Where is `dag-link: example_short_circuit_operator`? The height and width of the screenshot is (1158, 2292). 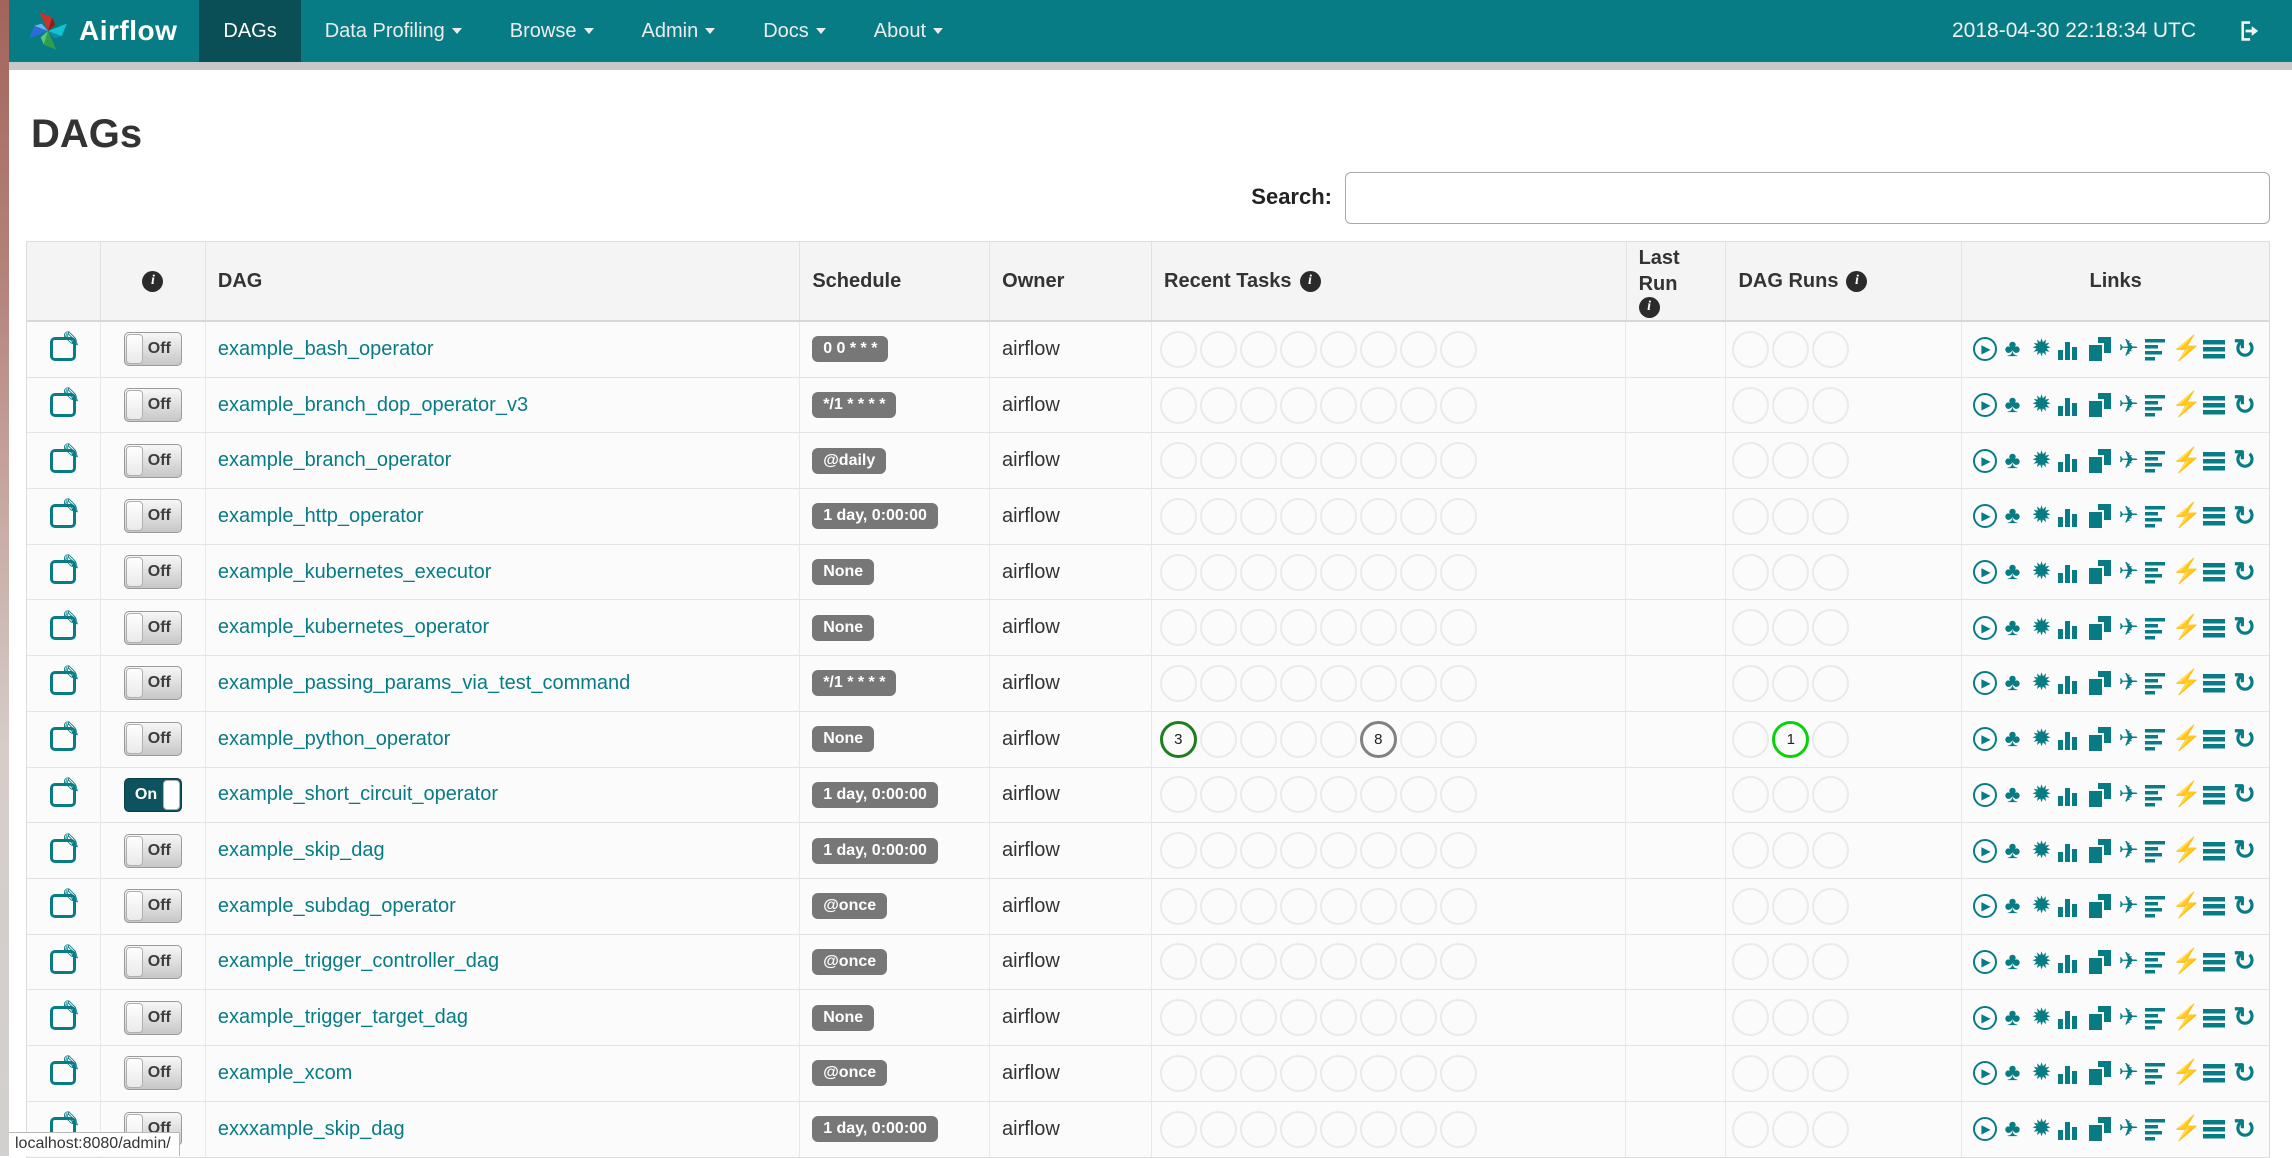
dag-link: example_short_circuit_operator is located at coordinates (358, 794).